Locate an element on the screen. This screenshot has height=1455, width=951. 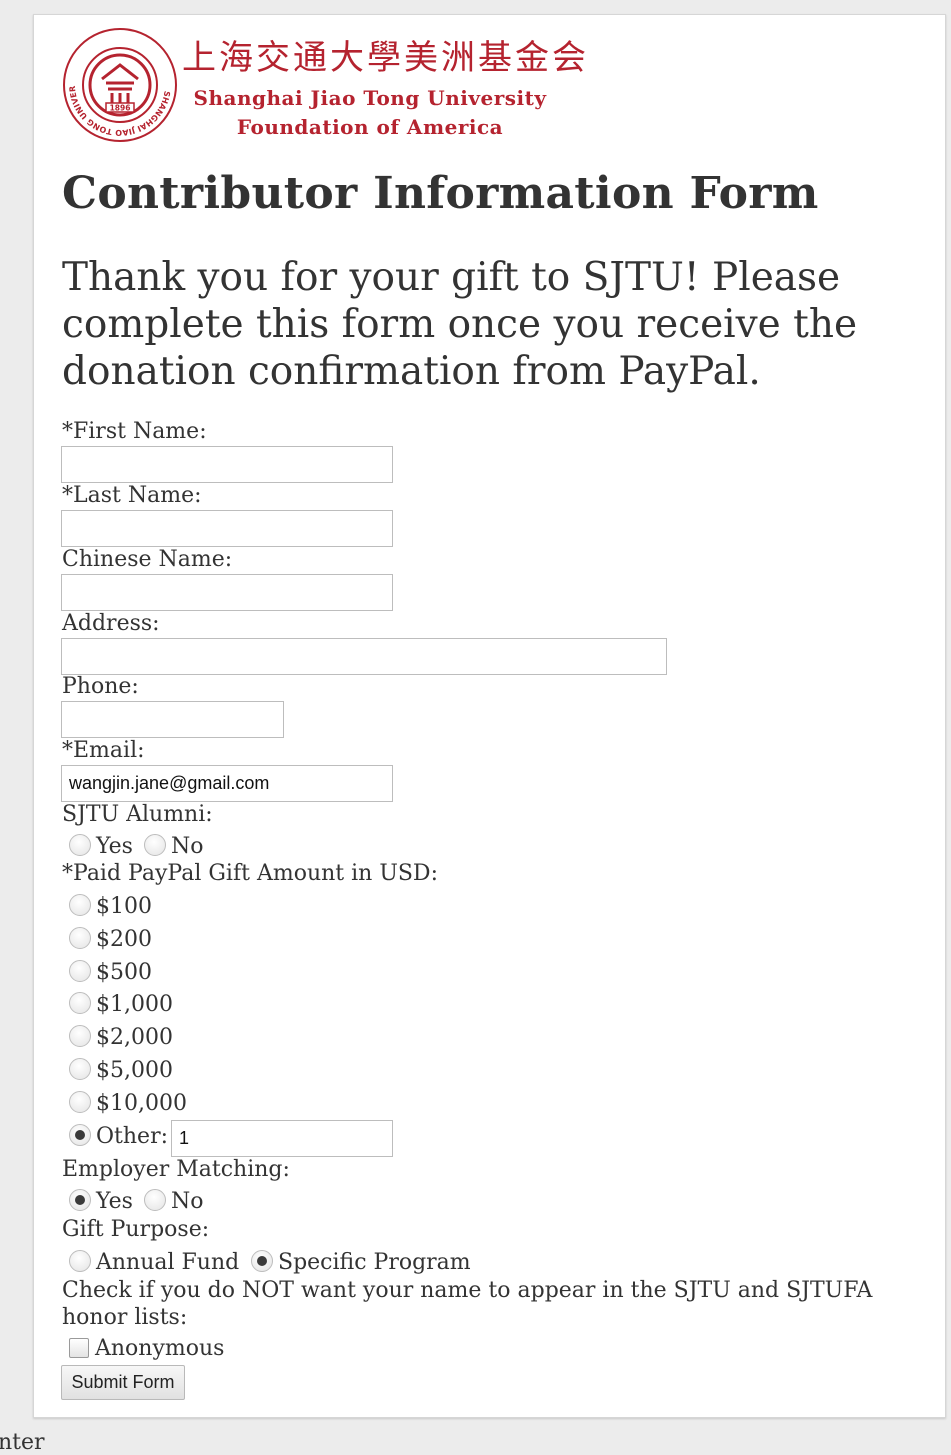
alumni-no-radio is located at coordinates (155, 845).